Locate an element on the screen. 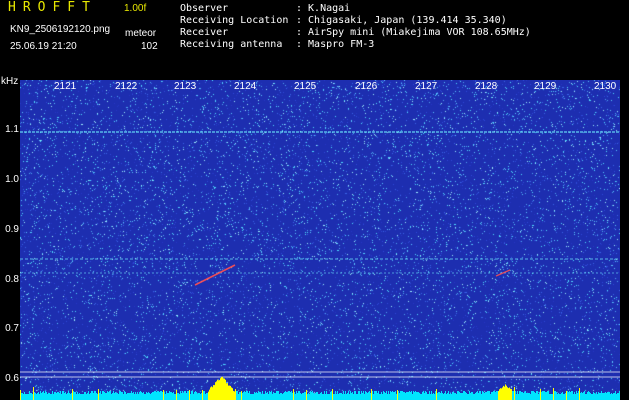 Image resolution: width=629 pixels, height=400 pixels. antenna-label: Receiving antenna is located at coordinates (231, 44).